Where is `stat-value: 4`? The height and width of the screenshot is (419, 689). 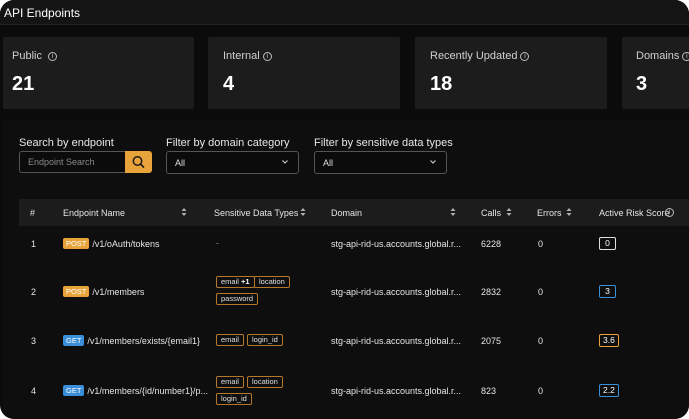
stat-value: 4 is located at coordinates (229, 84).